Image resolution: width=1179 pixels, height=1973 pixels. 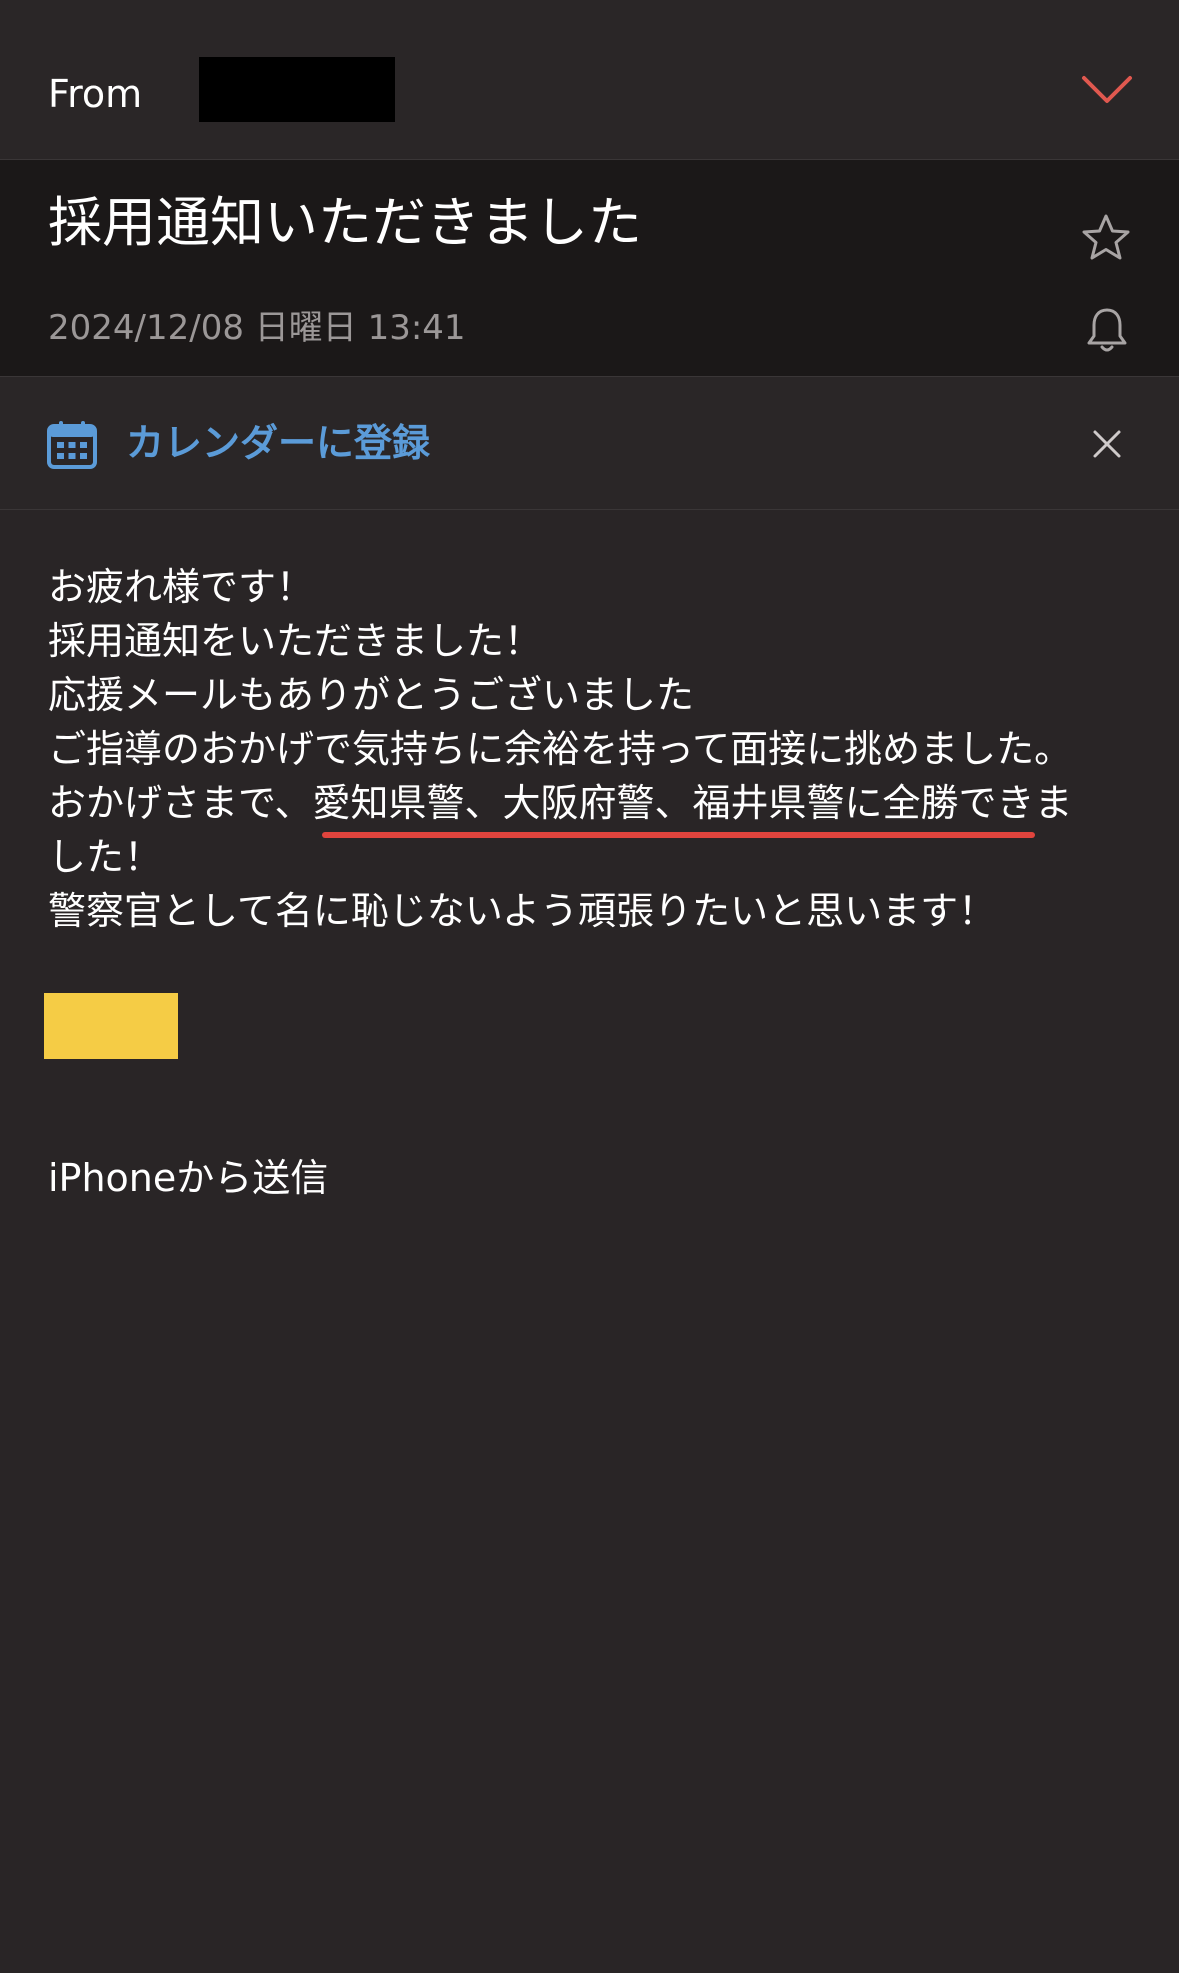 What do you see at coordinates (1106, 238) in the screenshot?
I see `star-icon` at bounding box center [1106, 238].